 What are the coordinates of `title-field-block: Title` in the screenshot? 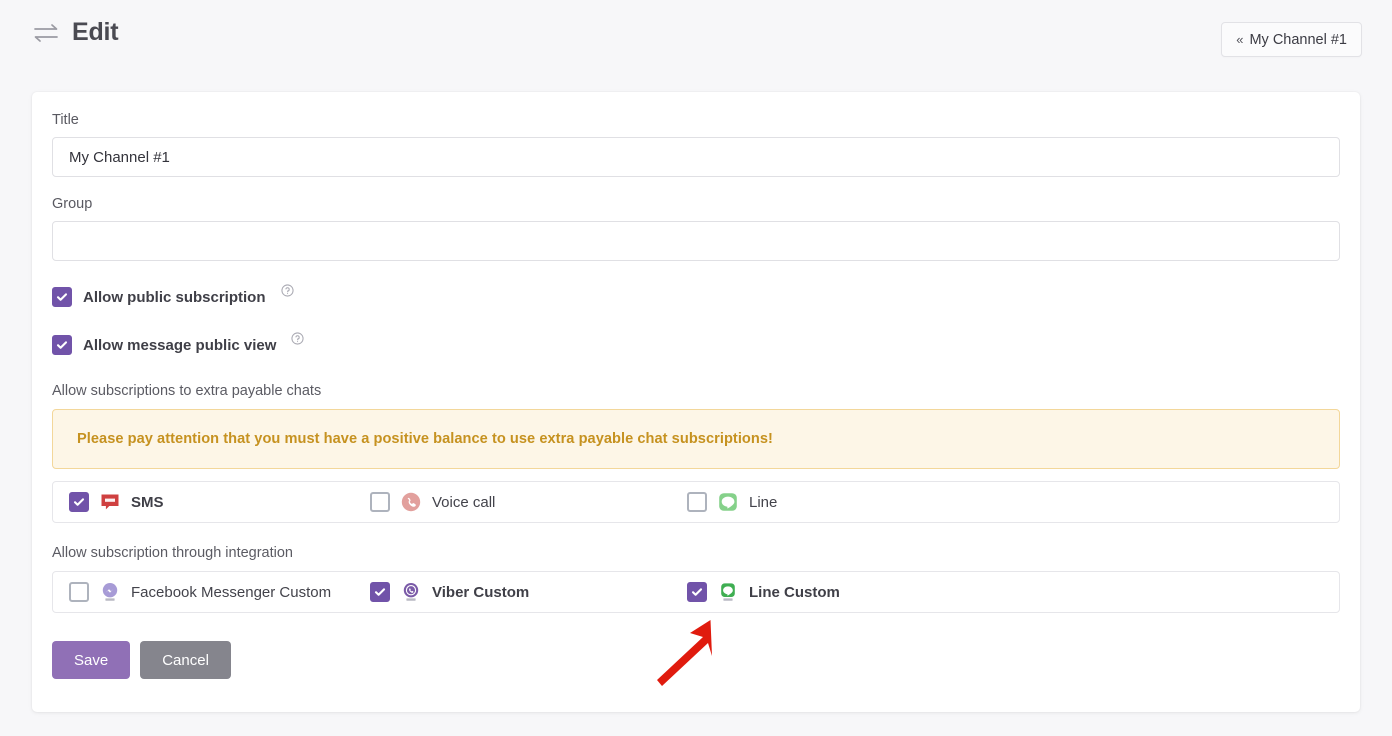 It's located at (696, 144).